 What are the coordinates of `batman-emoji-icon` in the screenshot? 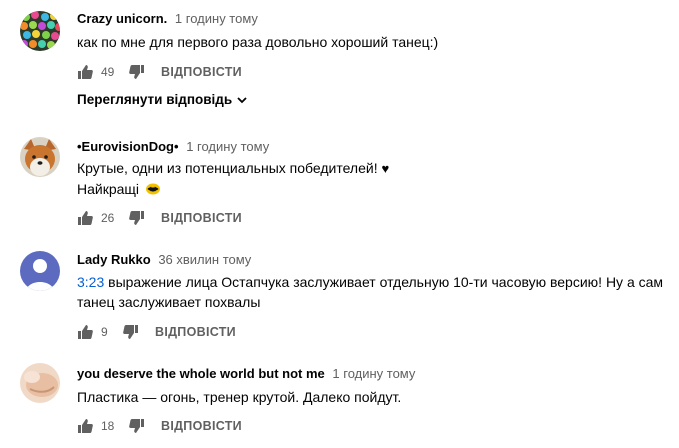 It's located at (152, 191).